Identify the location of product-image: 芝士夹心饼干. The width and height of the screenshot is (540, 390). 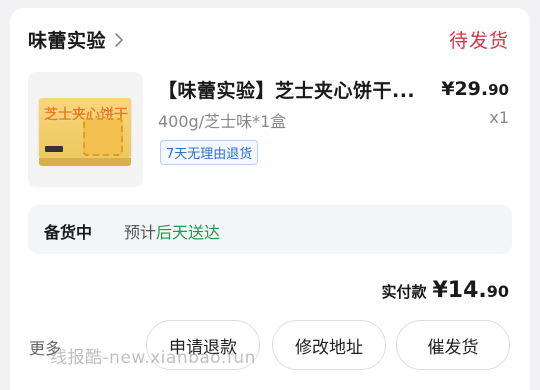
(85, 129).